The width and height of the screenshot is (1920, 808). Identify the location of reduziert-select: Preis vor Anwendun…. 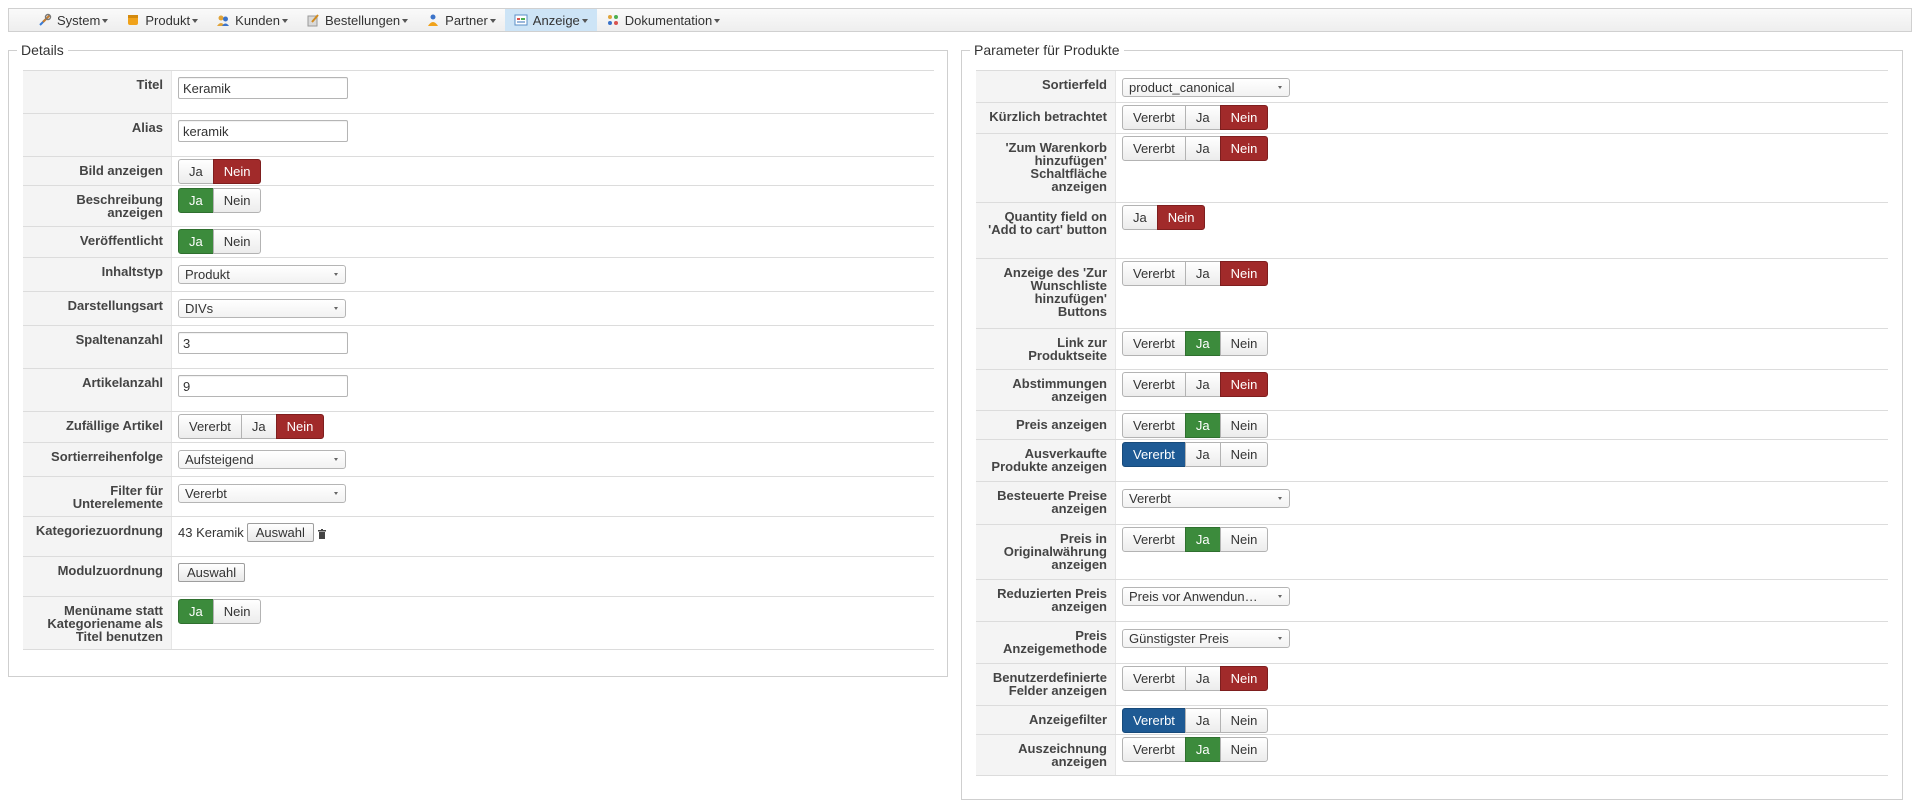
(1206, 596).